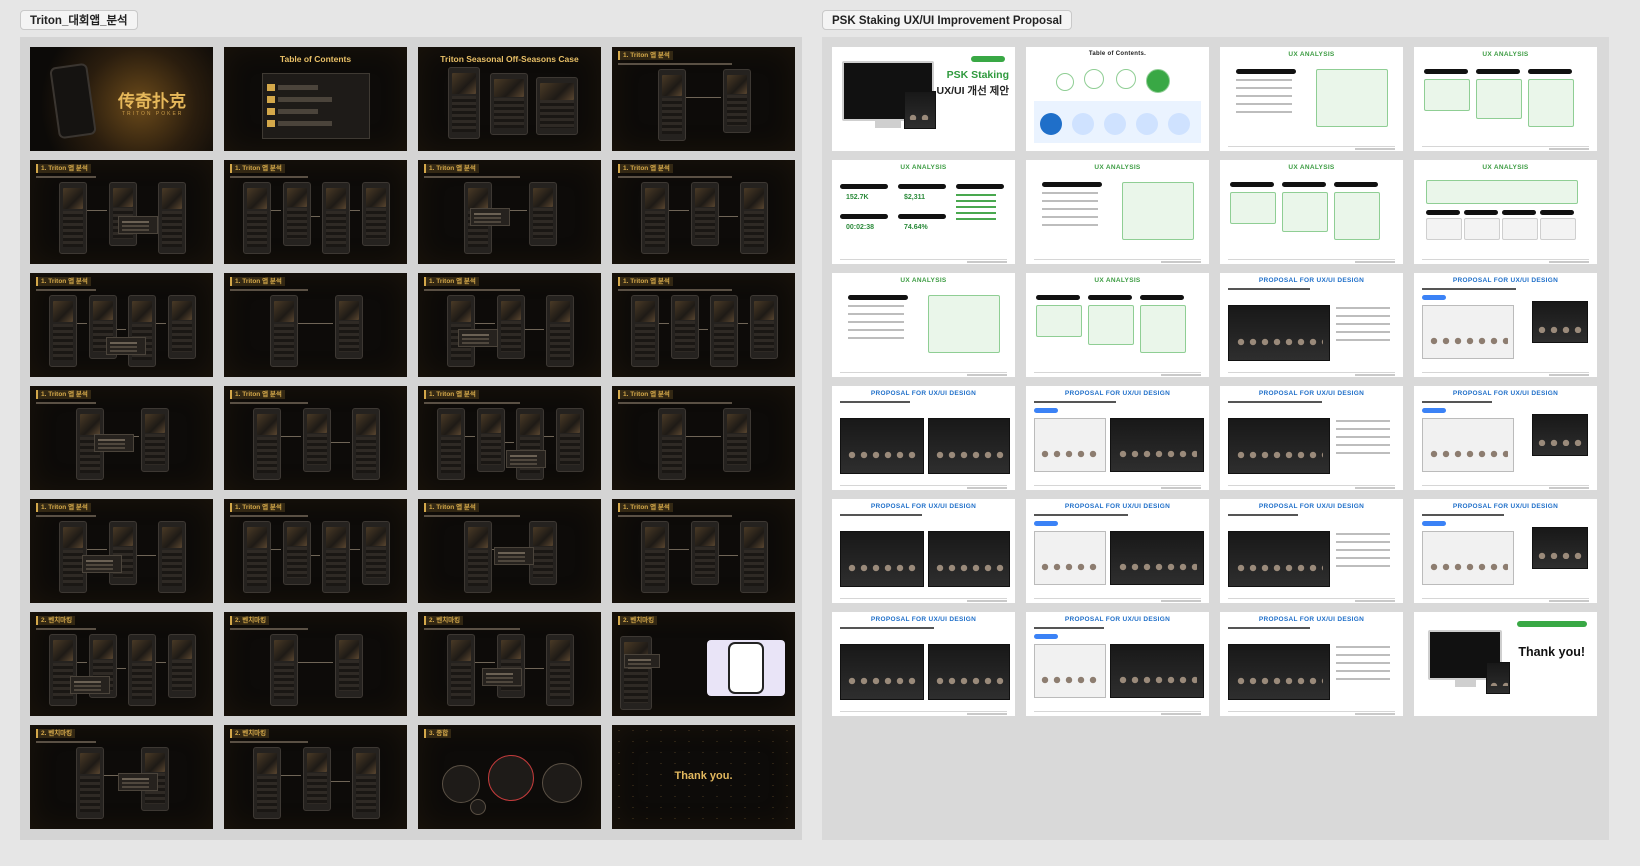 This screenshot has height=866, width=1640. Describe the element at coordinates (509, 777) in the screenshot. I see `triton-slide-thumbnail: 3. 종합` at that location.